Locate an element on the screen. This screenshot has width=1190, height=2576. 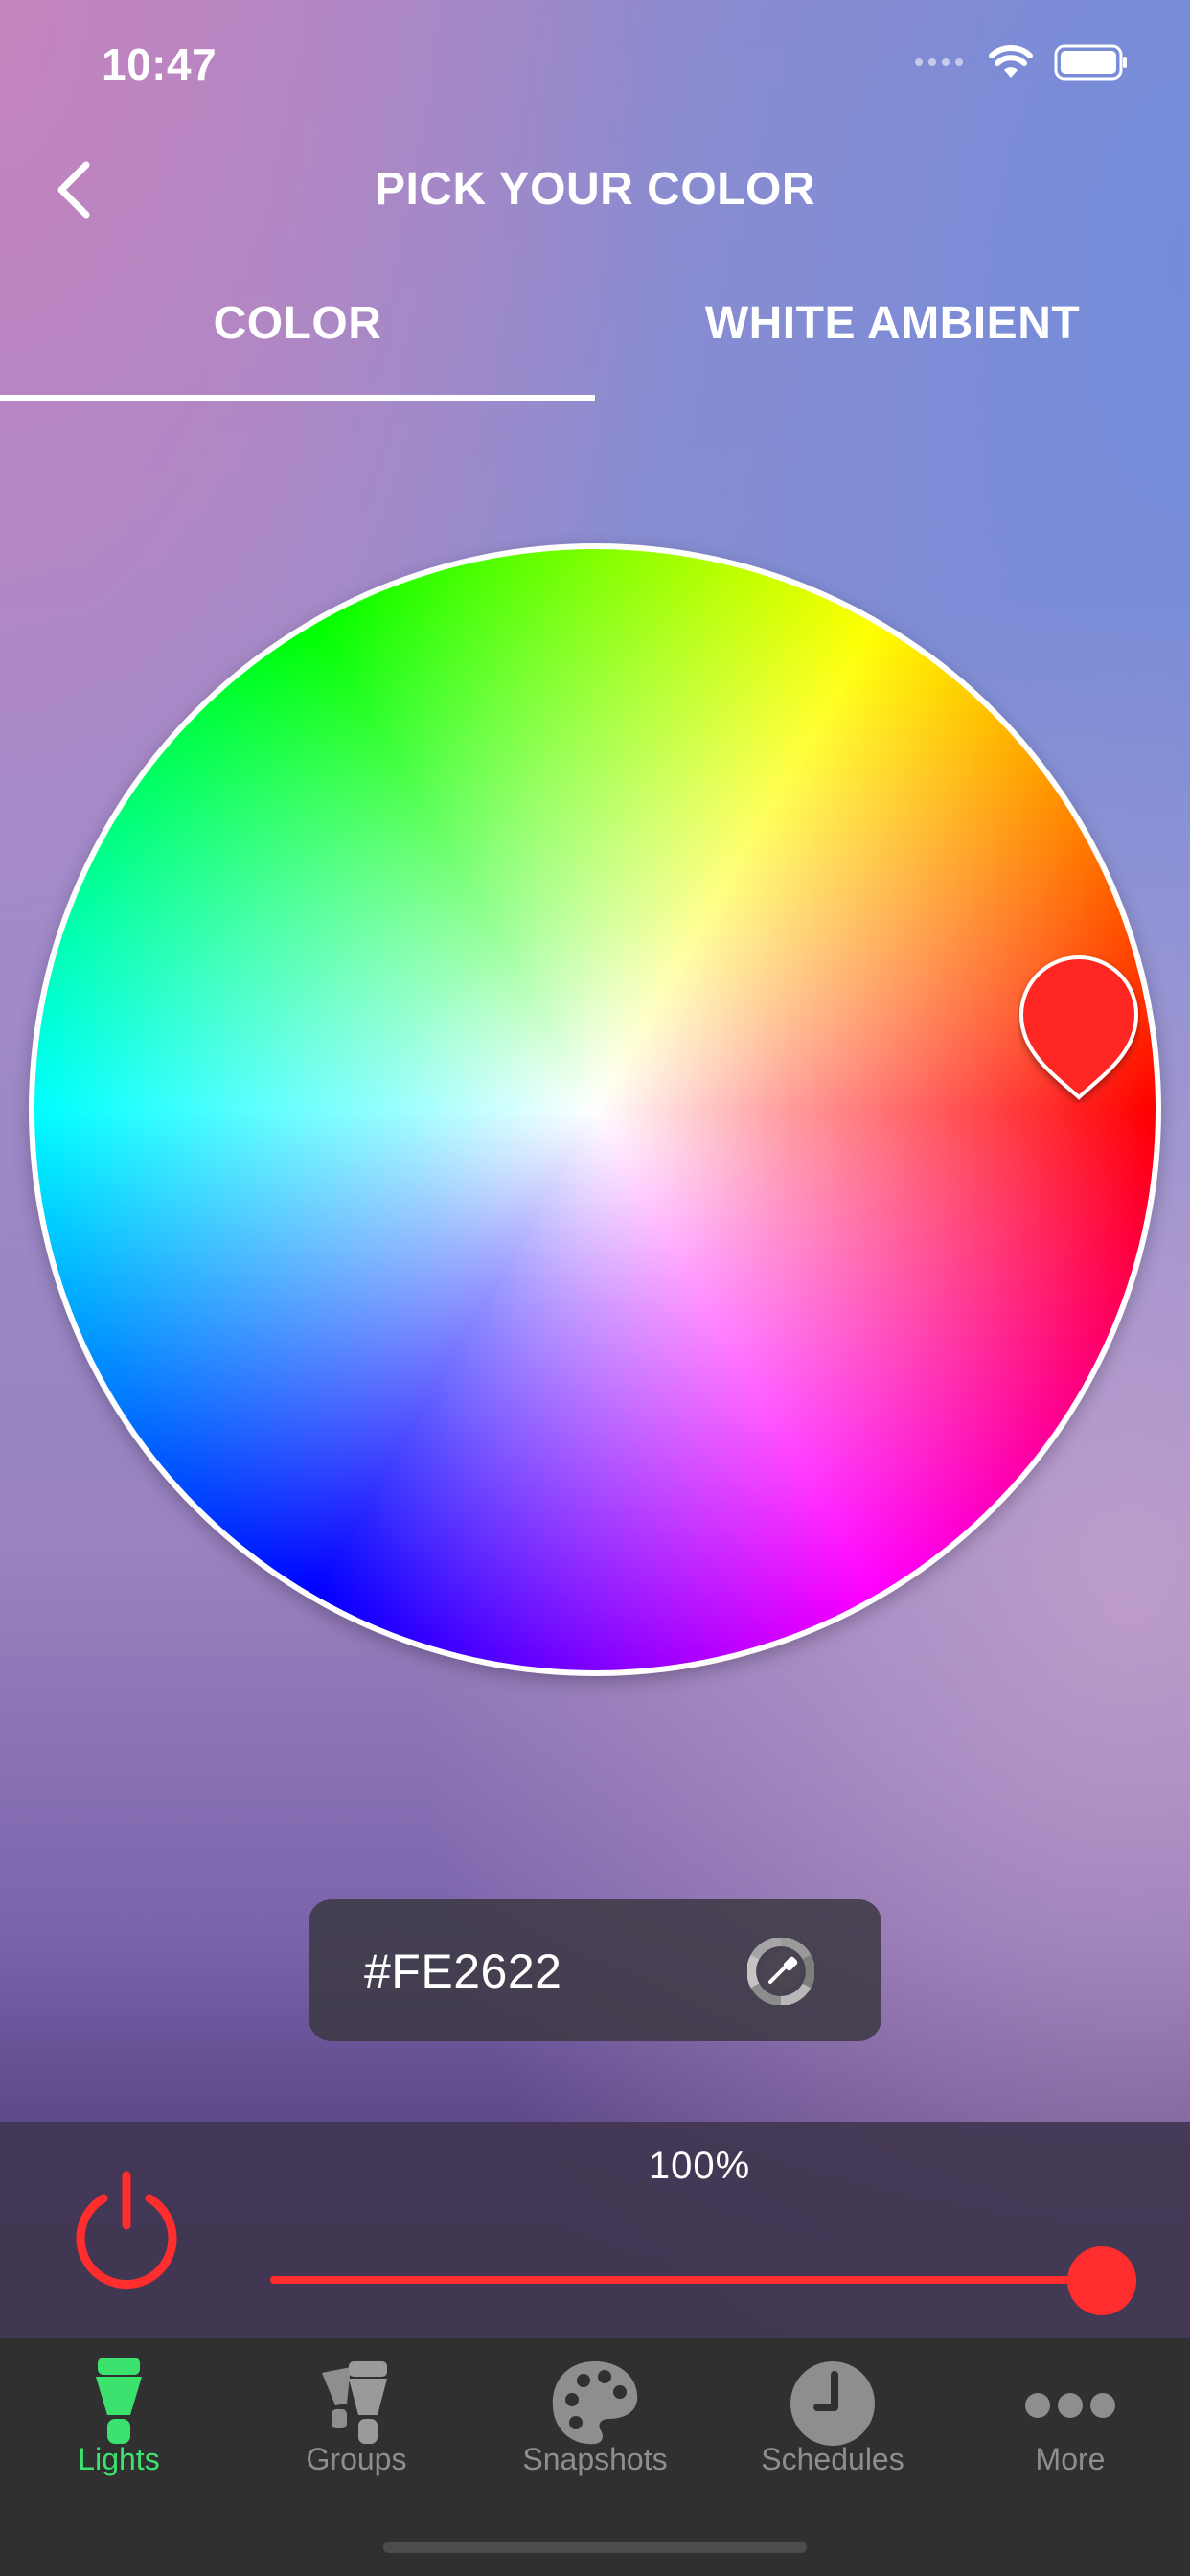
tab-groups: Groups is located at coordinates (357, 2424).